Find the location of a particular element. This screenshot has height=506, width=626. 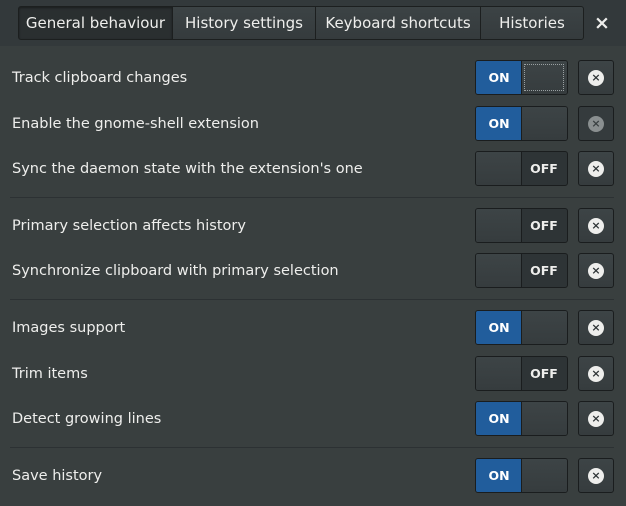

close-icon: × is located at coordinates (602, 23).